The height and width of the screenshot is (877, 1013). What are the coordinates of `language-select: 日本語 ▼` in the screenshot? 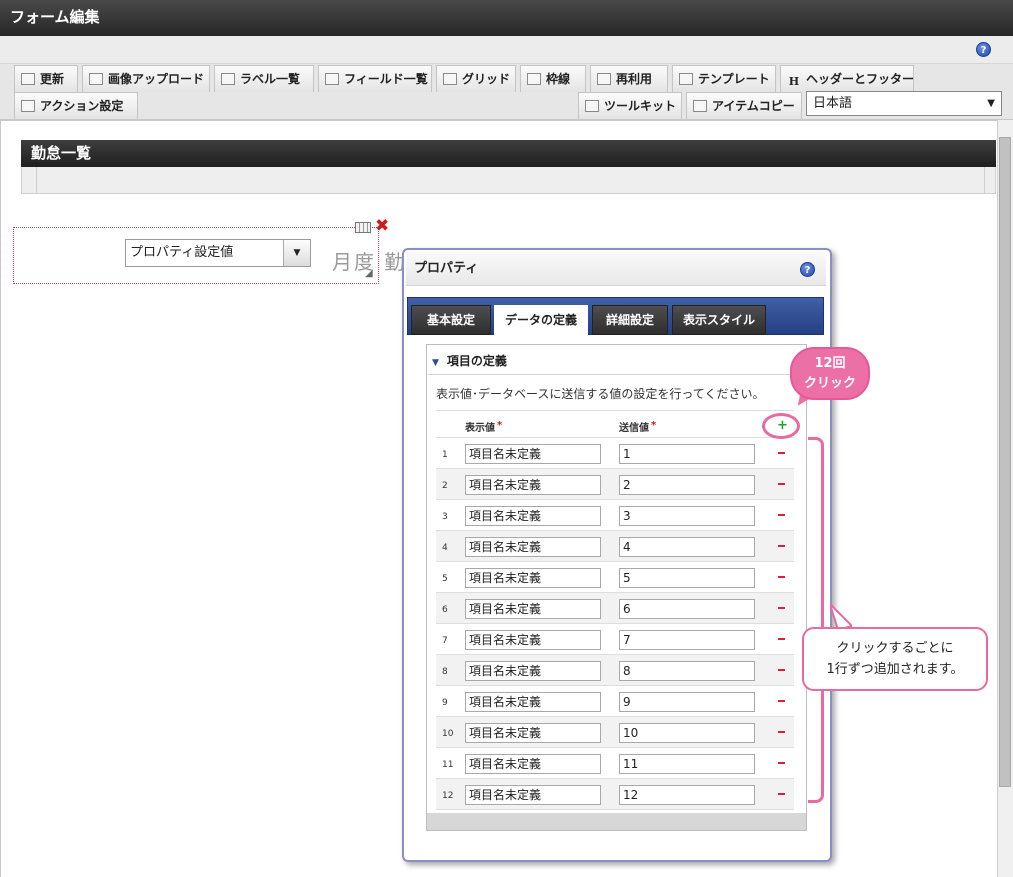 It's located at (904, 103).